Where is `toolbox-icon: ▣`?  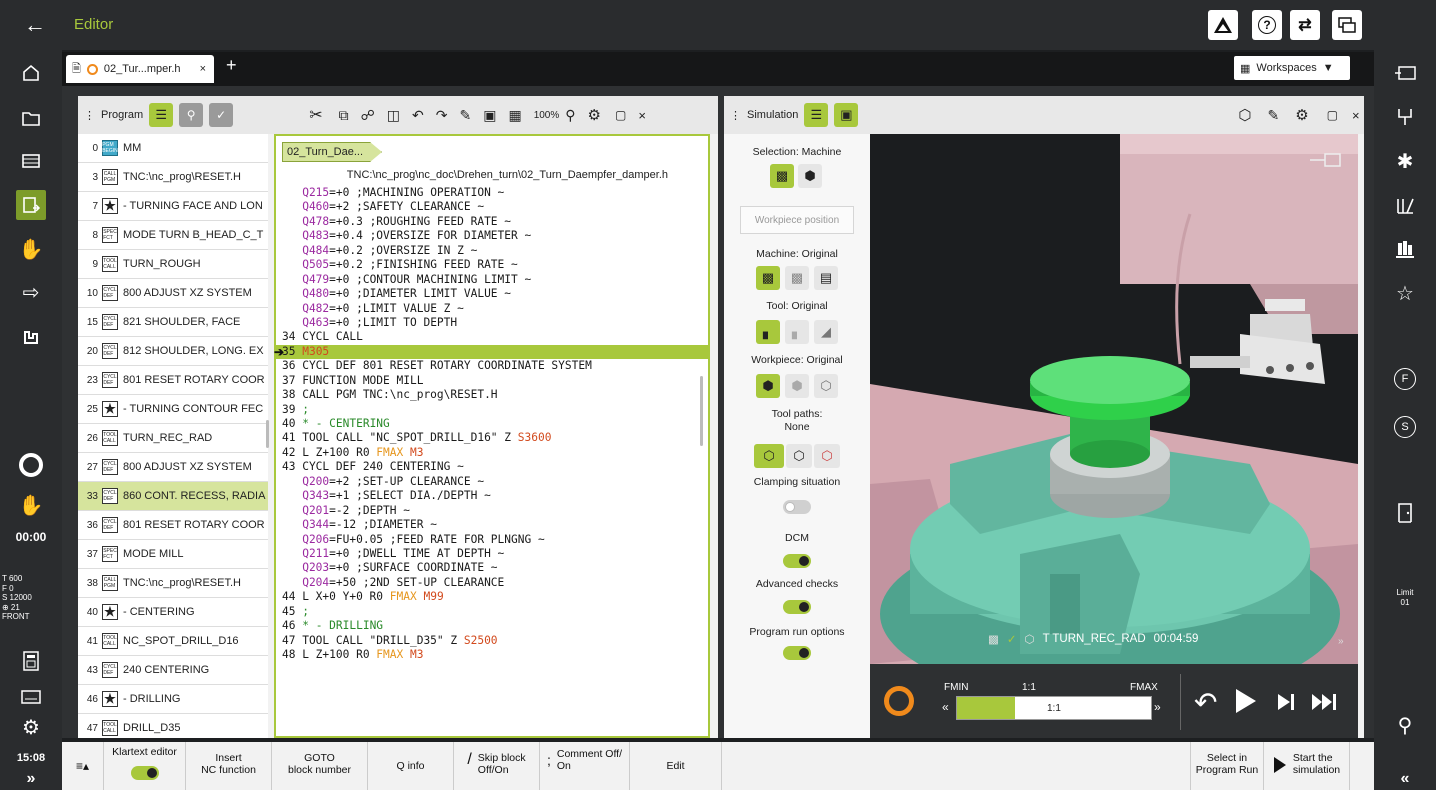
toolbox-icon: ▣ is located at coordinates (846, 115).